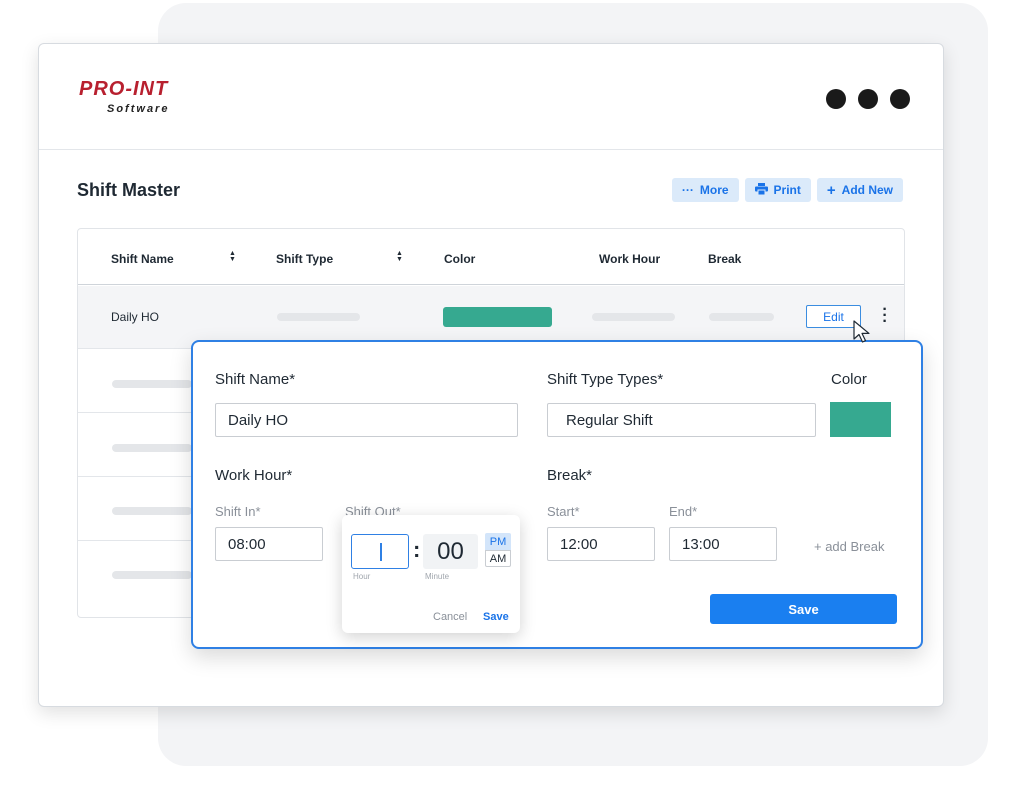 This screenshot has width=1024, height=798. I want to click on column-header-color: Color, so click(460, 259).